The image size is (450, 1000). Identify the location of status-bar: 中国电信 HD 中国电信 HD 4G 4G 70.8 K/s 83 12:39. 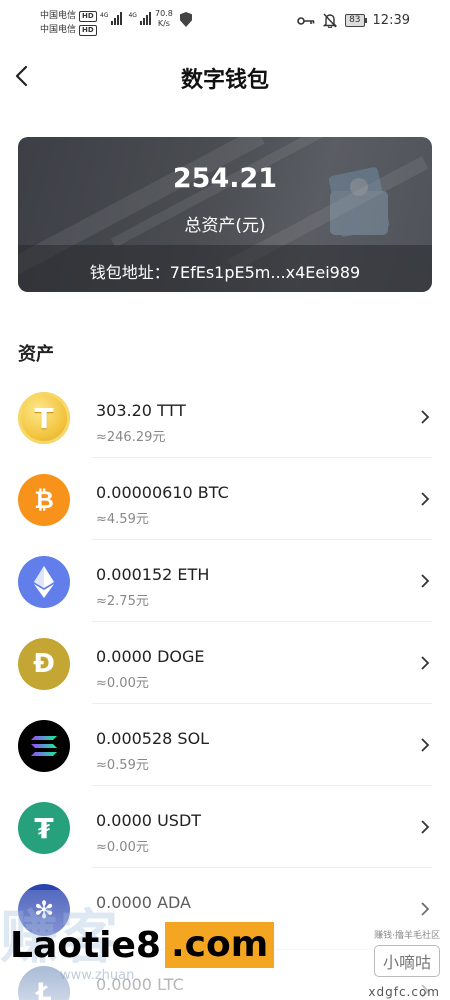
(225, 22).